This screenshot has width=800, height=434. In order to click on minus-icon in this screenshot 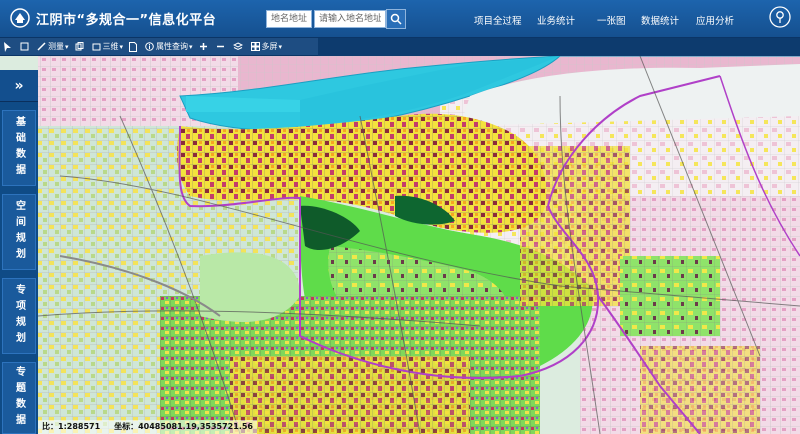, I will do `click(220, 46)`.